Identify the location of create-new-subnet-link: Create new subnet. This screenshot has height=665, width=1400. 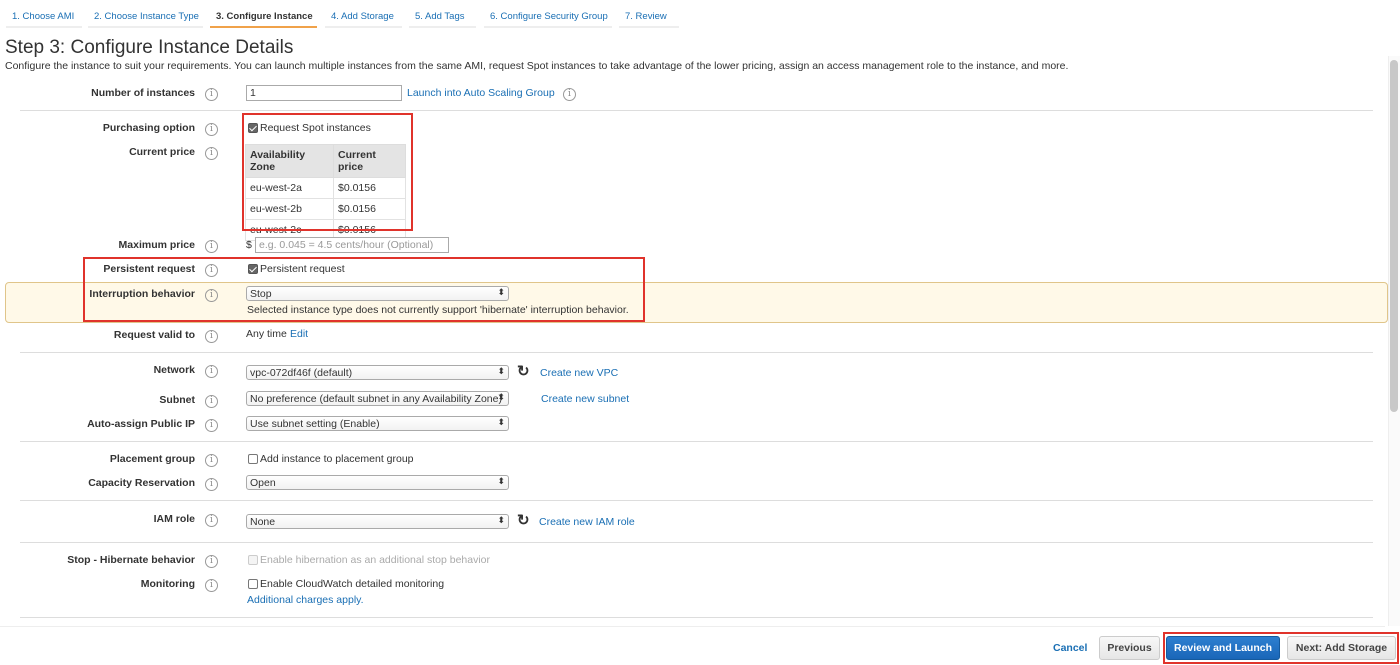
(585, 399).